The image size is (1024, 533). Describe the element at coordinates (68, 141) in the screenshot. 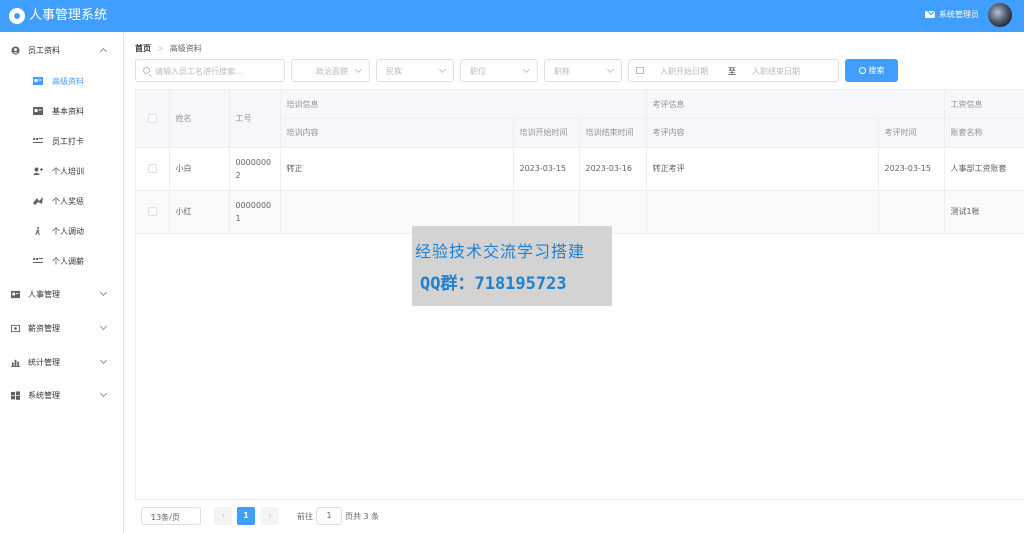

I see `sidebar-item-label: 员工打卡` at that location.